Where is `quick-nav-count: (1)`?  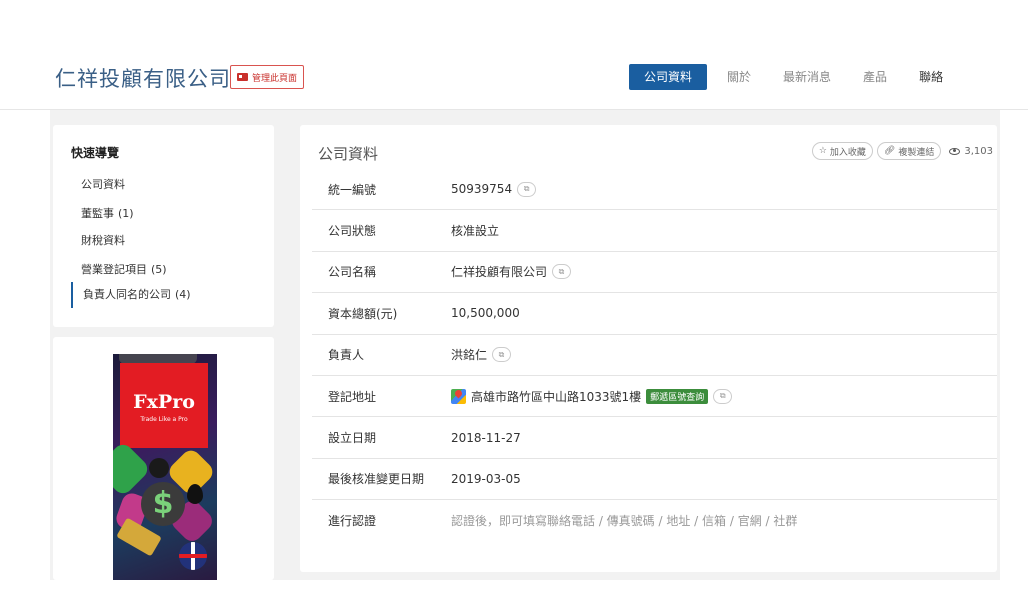 quick-nav-count: (1) is located at coordinates (126, 213).